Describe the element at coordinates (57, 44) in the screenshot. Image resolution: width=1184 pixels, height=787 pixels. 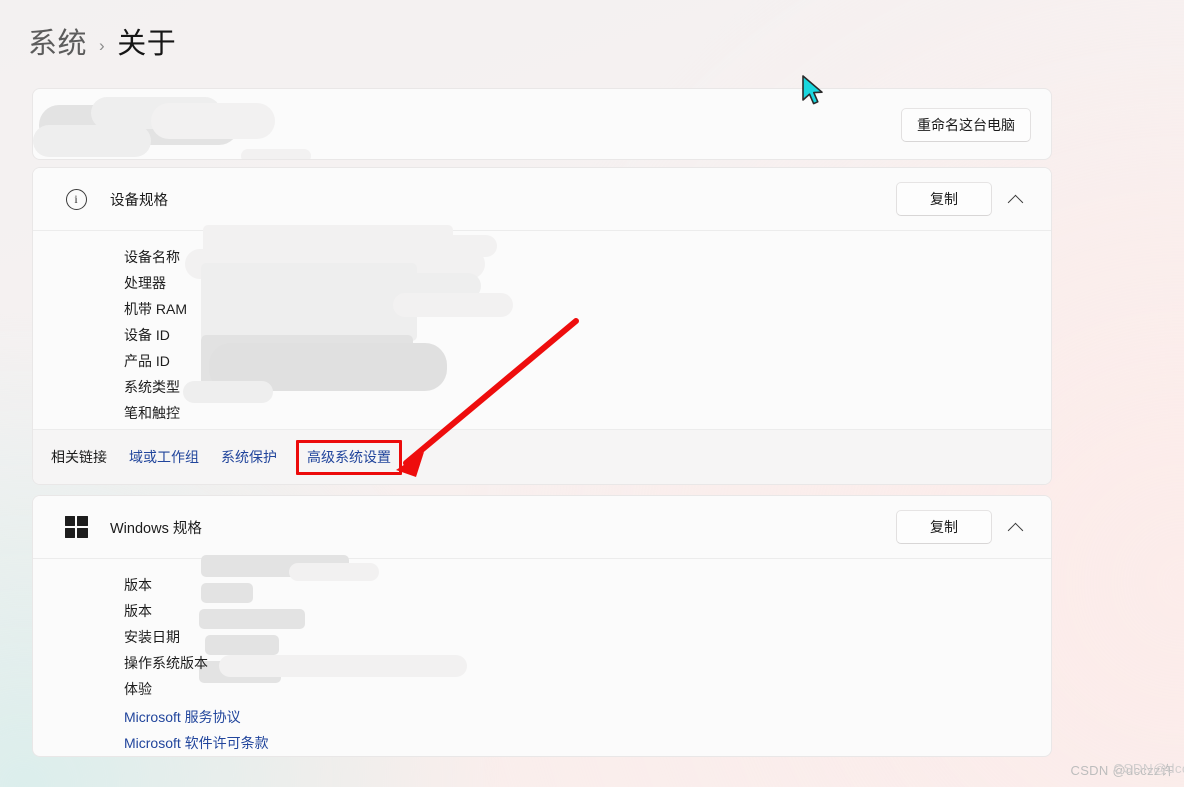
I see `breadcrumb-parent: 系统` at that location.